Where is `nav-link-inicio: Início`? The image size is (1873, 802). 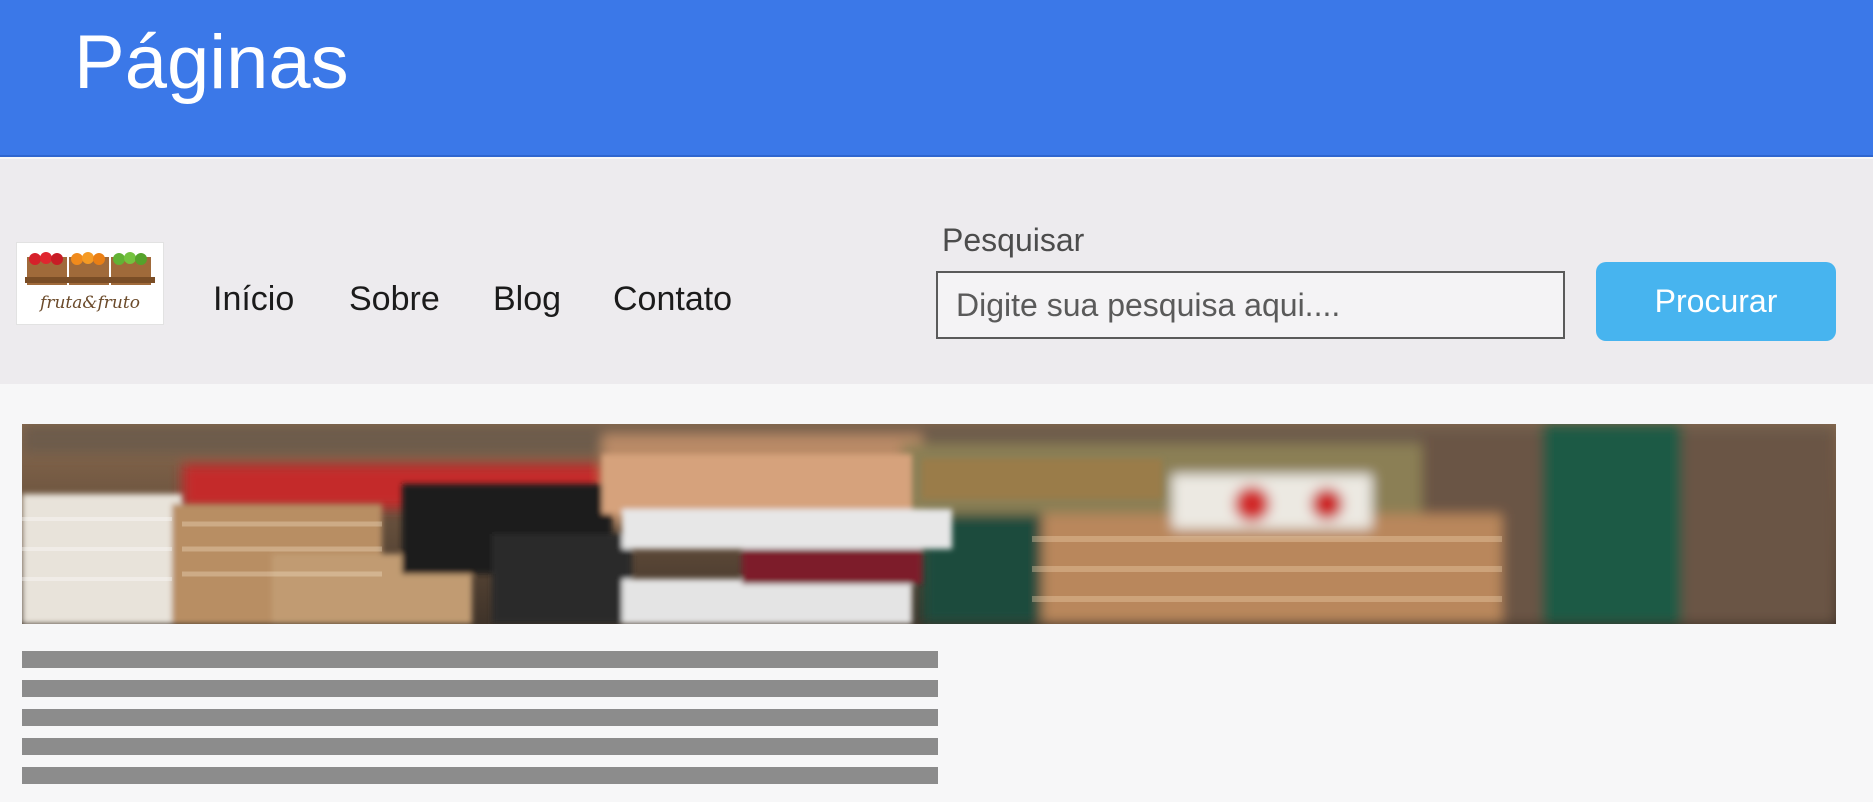
nav-link-inicio: Início is located at coordinates (253, 299).